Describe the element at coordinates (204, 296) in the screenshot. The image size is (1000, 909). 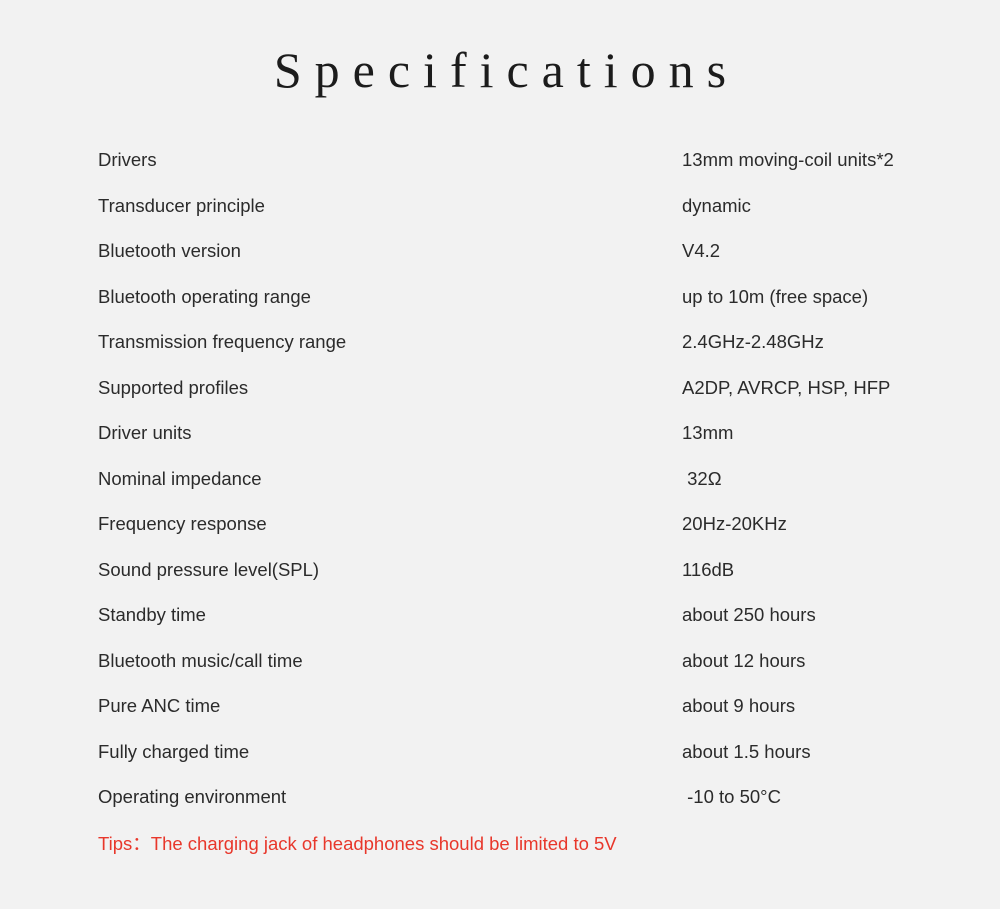
I see `spec-label: Bluetooth operating range` at that location.